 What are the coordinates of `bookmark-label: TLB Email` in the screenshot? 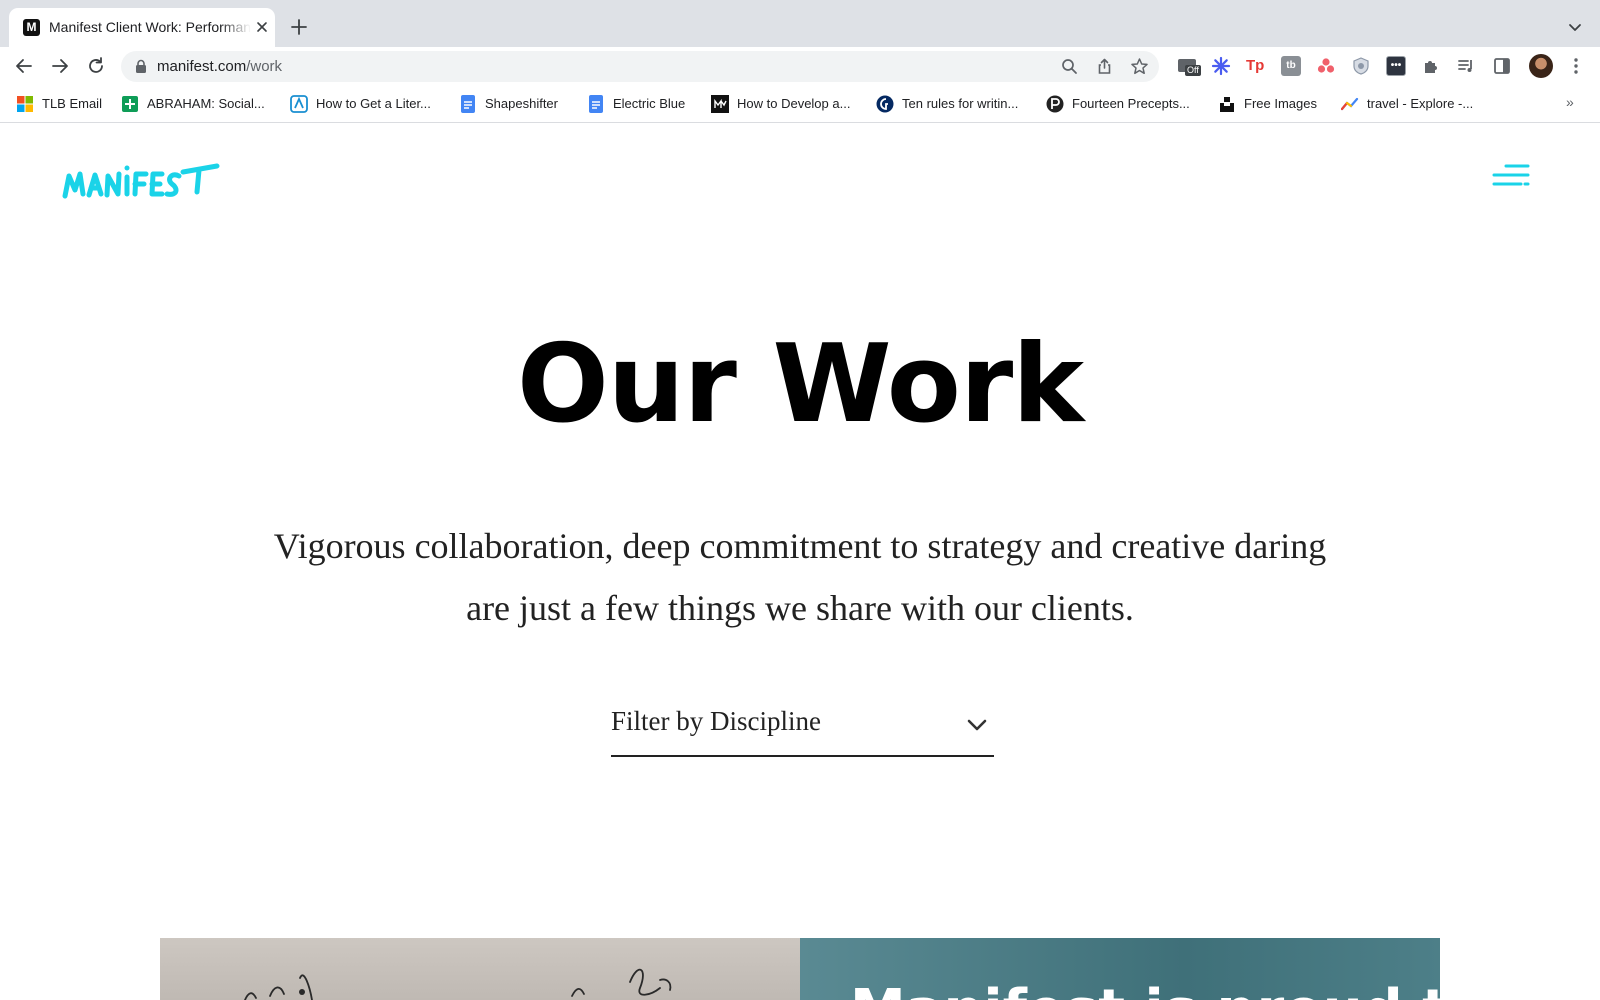 It's located at (72, 103).